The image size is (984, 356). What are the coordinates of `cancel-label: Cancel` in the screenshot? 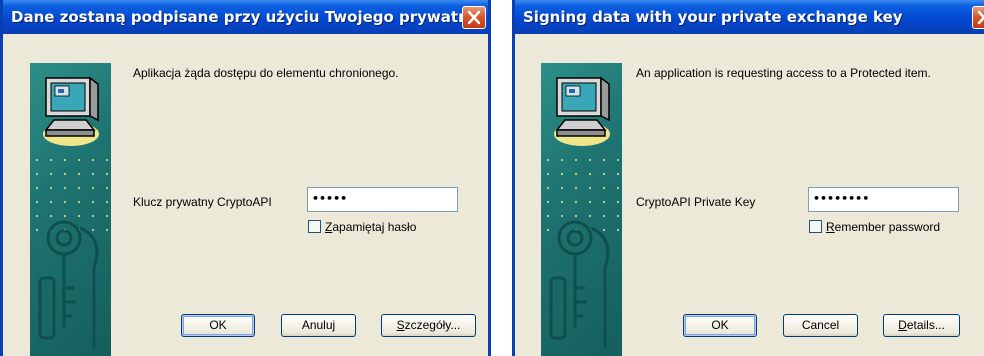 It's located at (820, 325).